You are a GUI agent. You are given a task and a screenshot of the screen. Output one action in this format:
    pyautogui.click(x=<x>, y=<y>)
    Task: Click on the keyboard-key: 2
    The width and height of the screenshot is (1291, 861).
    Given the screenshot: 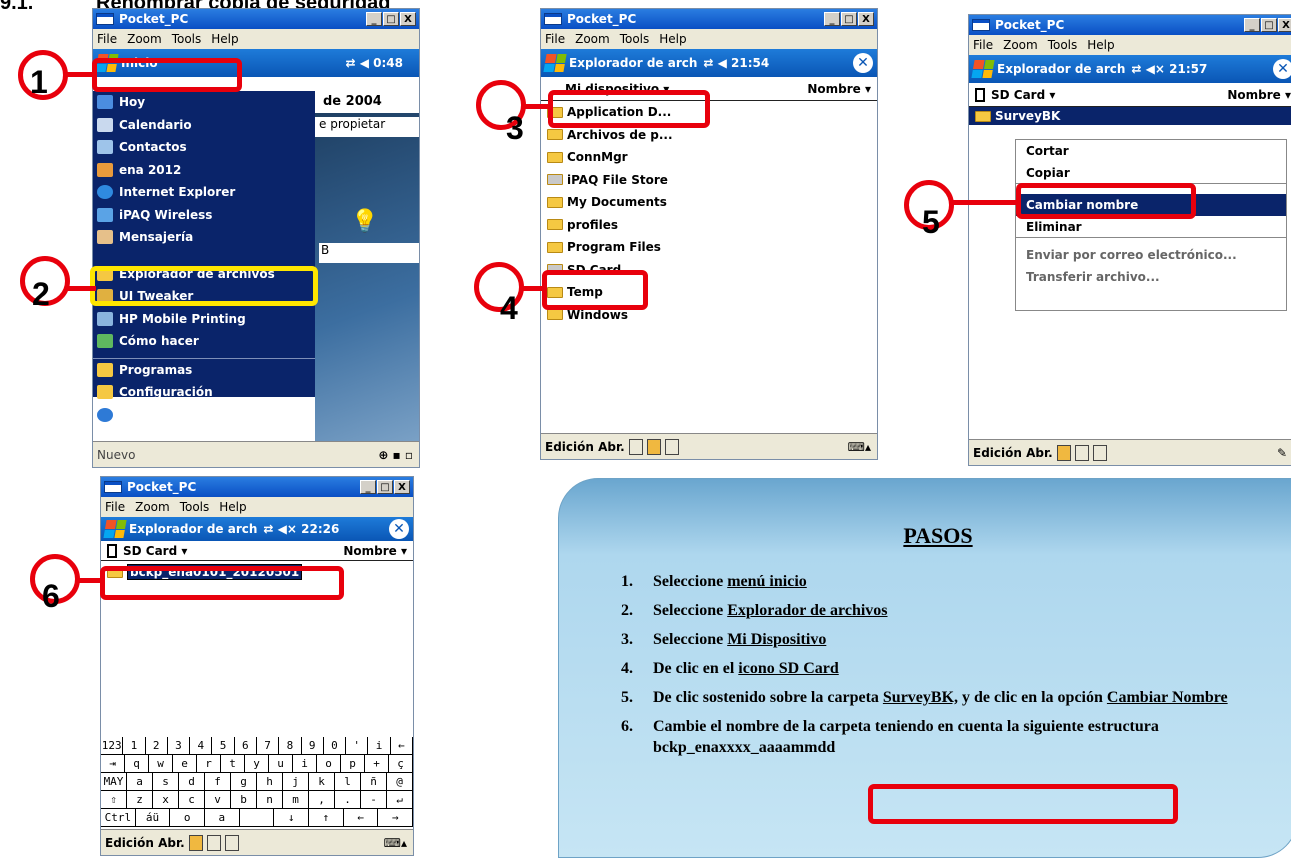 What is the action you would take?
    pyautogui.click(x=157, y=745)
    